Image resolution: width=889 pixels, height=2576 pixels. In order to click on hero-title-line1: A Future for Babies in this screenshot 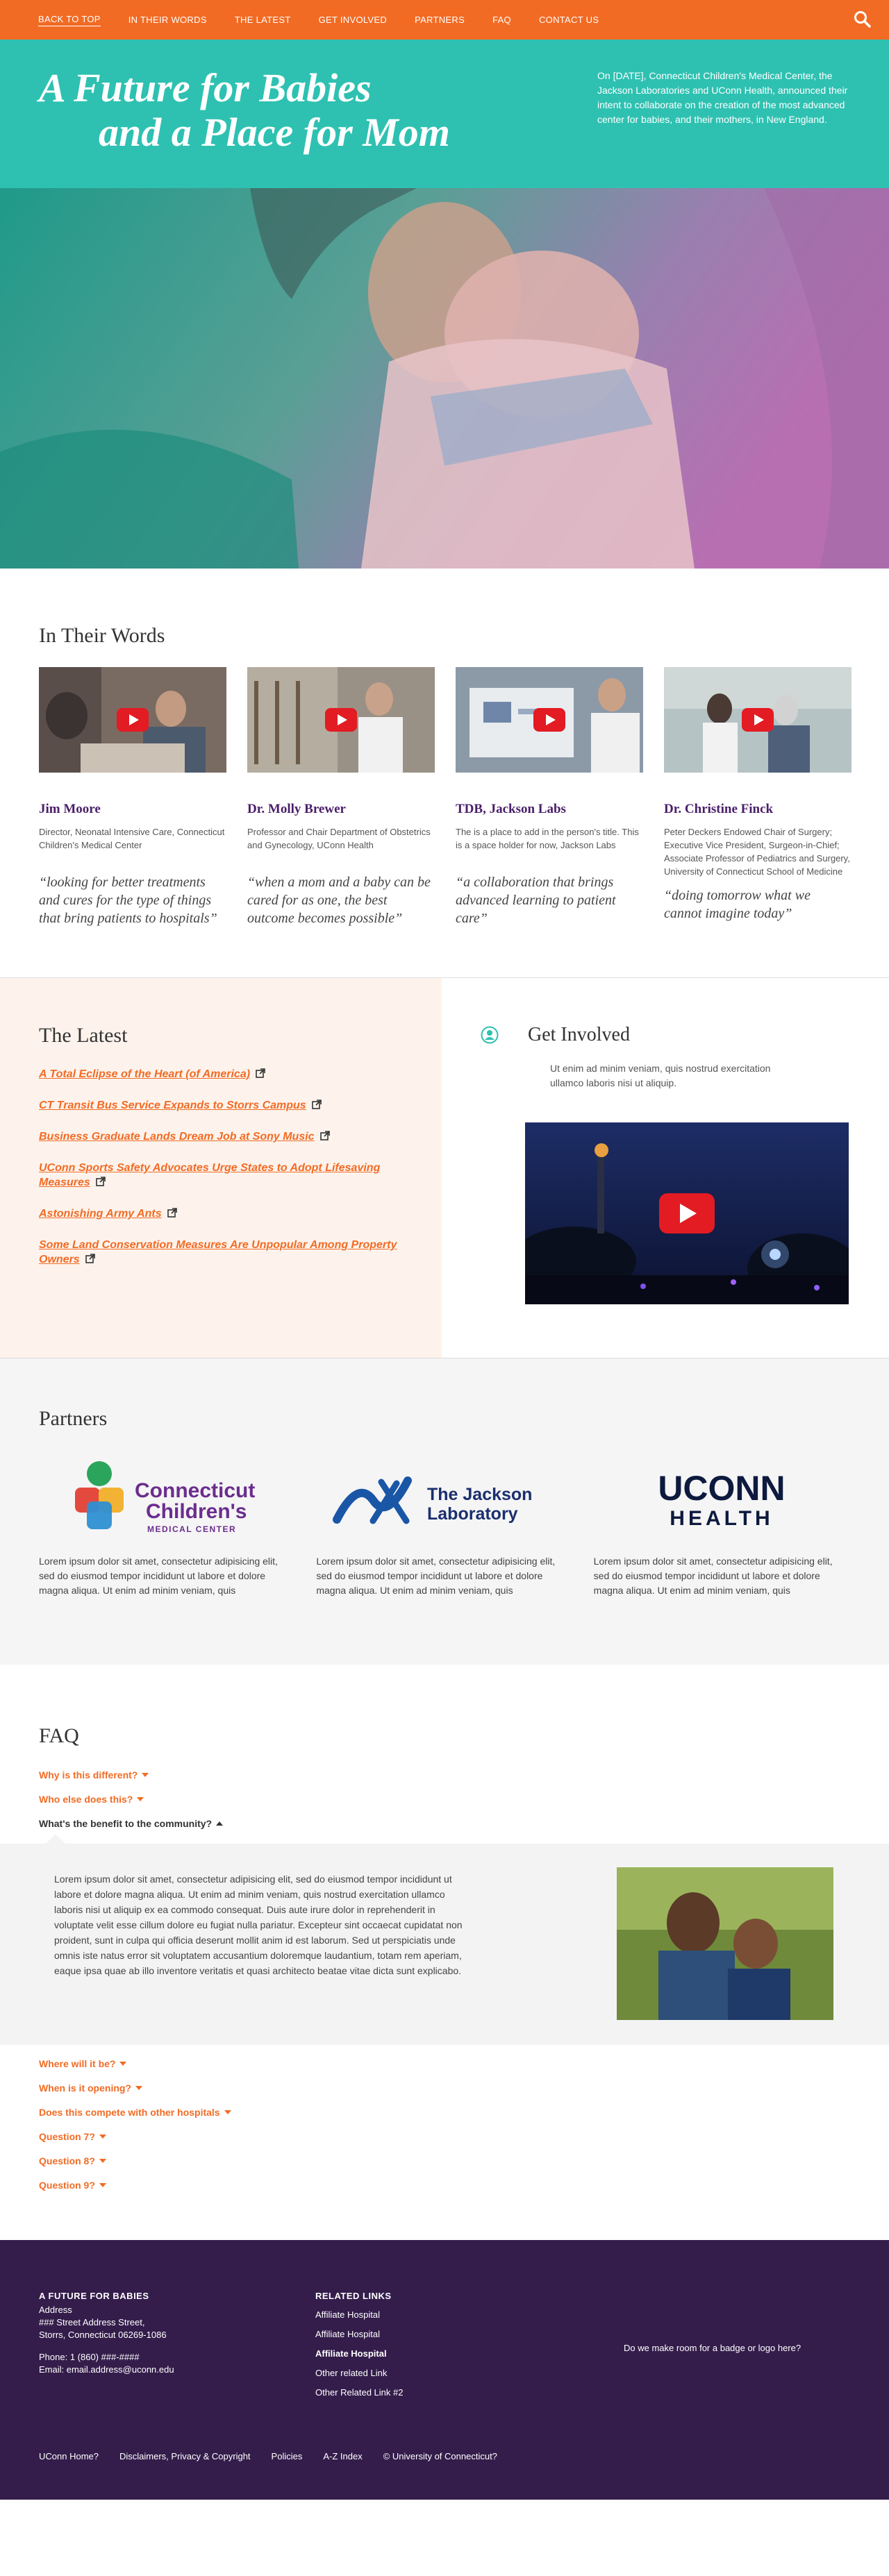, I will do `click(205, 87)`.